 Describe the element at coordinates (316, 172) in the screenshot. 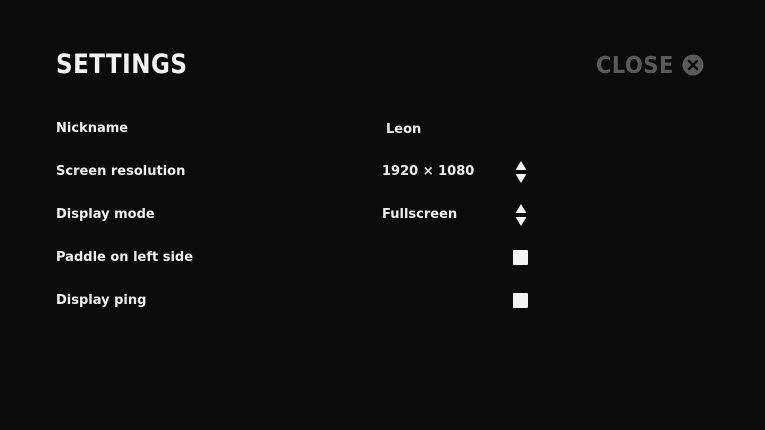

I see `setting-row-resolution: Screen resolution 1920 × 1080` at that location.